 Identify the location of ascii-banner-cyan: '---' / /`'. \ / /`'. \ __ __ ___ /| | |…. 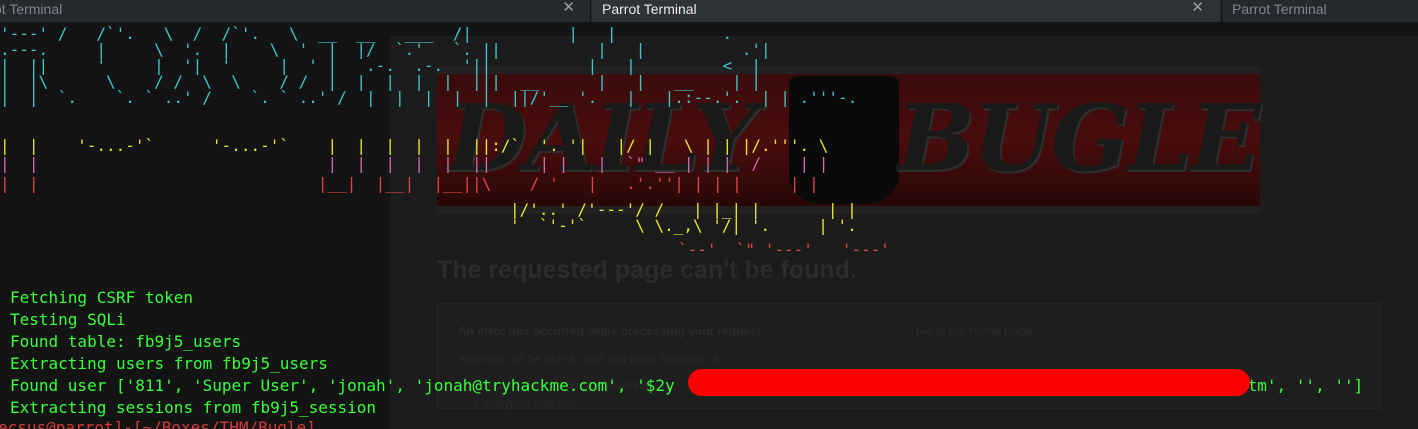
(429, 65).